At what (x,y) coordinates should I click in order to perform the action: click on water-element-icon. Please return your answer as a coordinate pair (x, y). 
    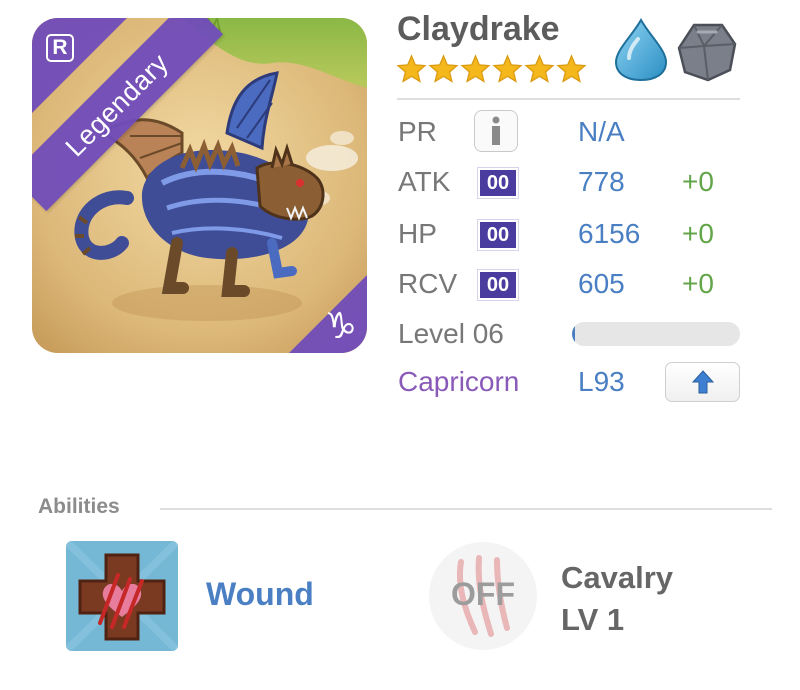
    Looking at the image, I should click on (641, 50).